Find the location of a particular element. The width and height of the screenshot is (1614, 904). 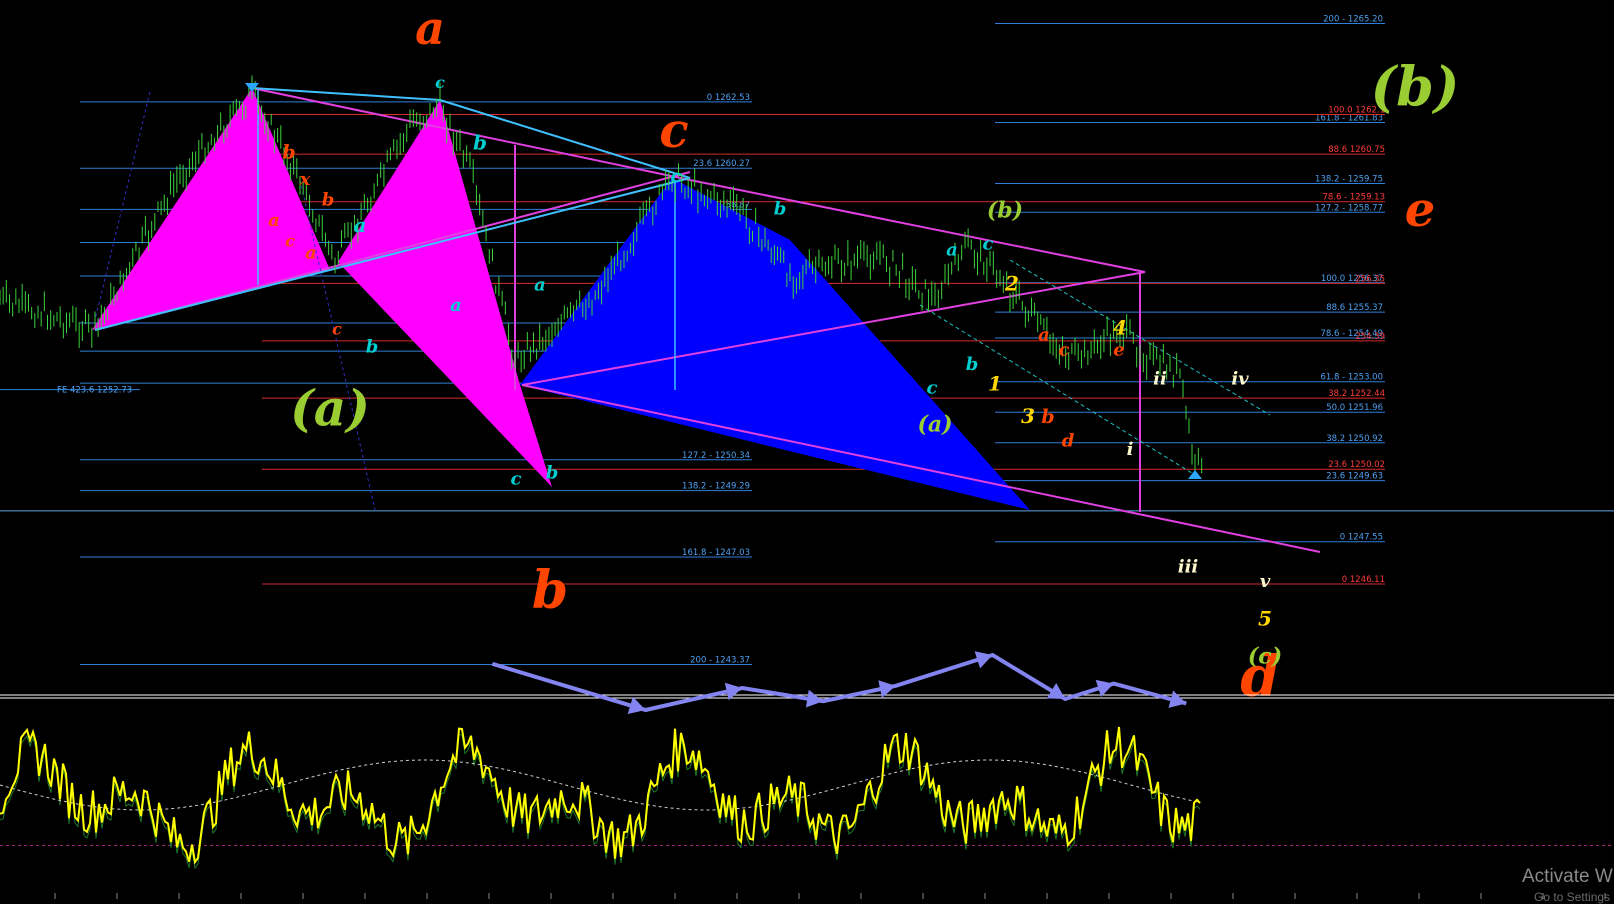

fib-red-label: 78.6 - 1259.13 is located at coordinates (1353, 198).